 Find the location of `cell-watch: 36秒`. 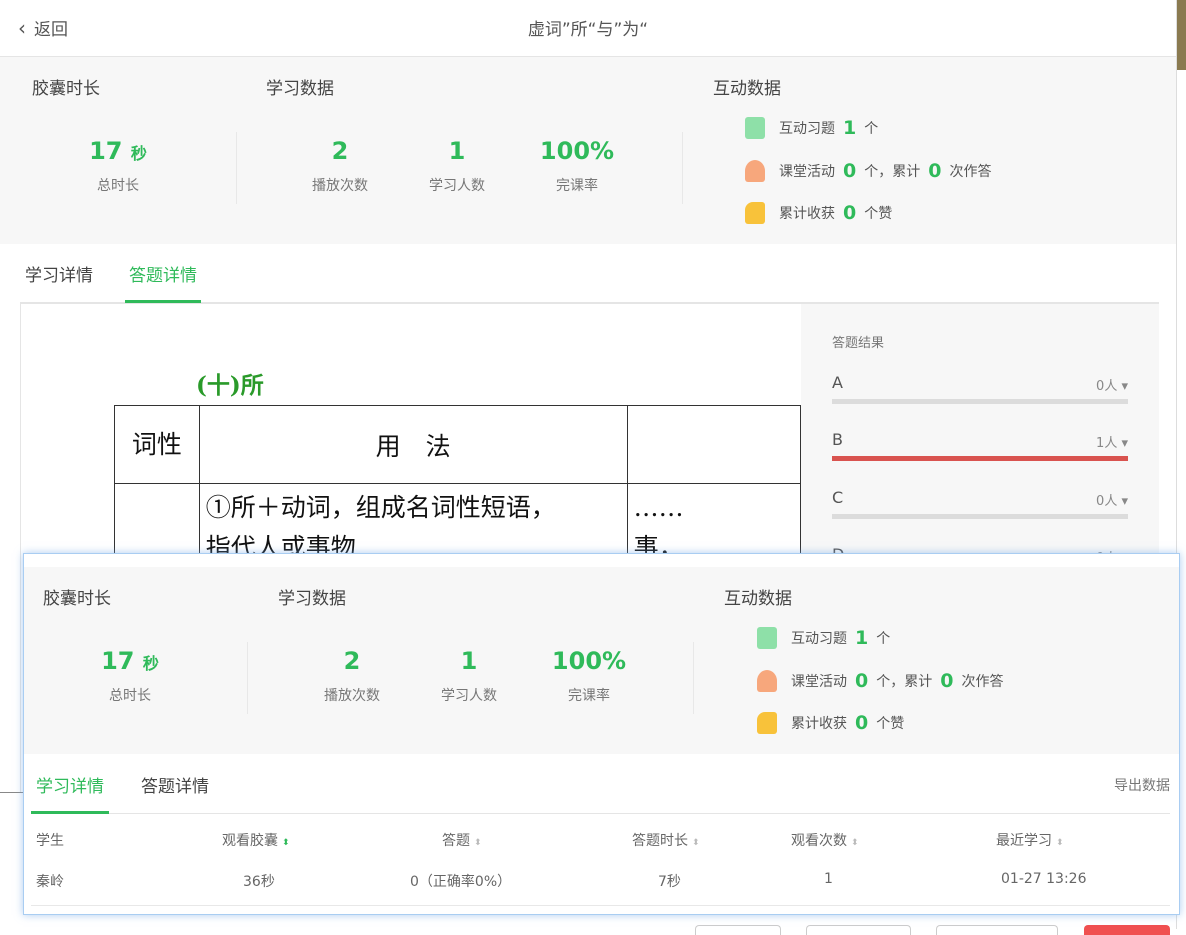

cell-watch: 36秒 is located at coordinates (259, 882).